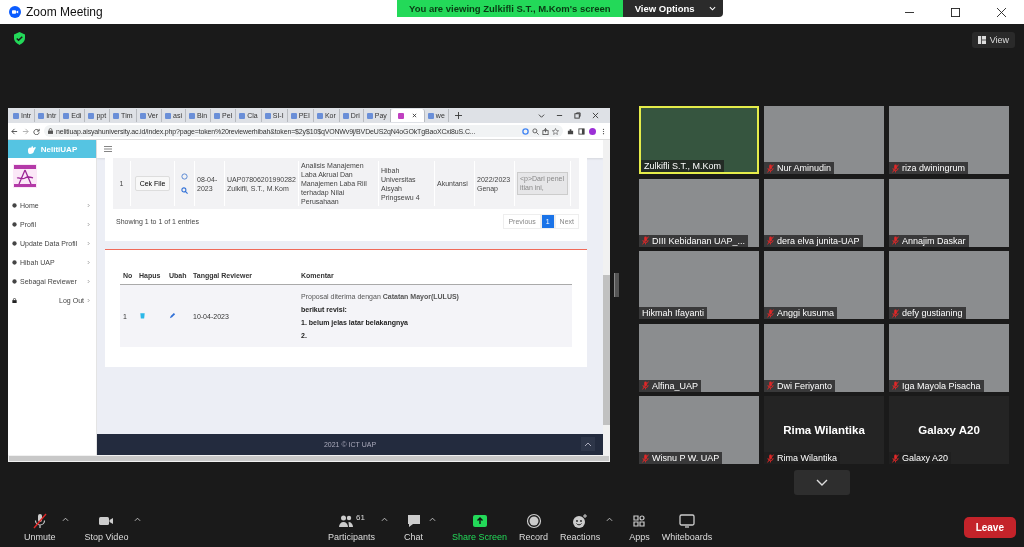  I want to click on back-icon, so click(14, 131).